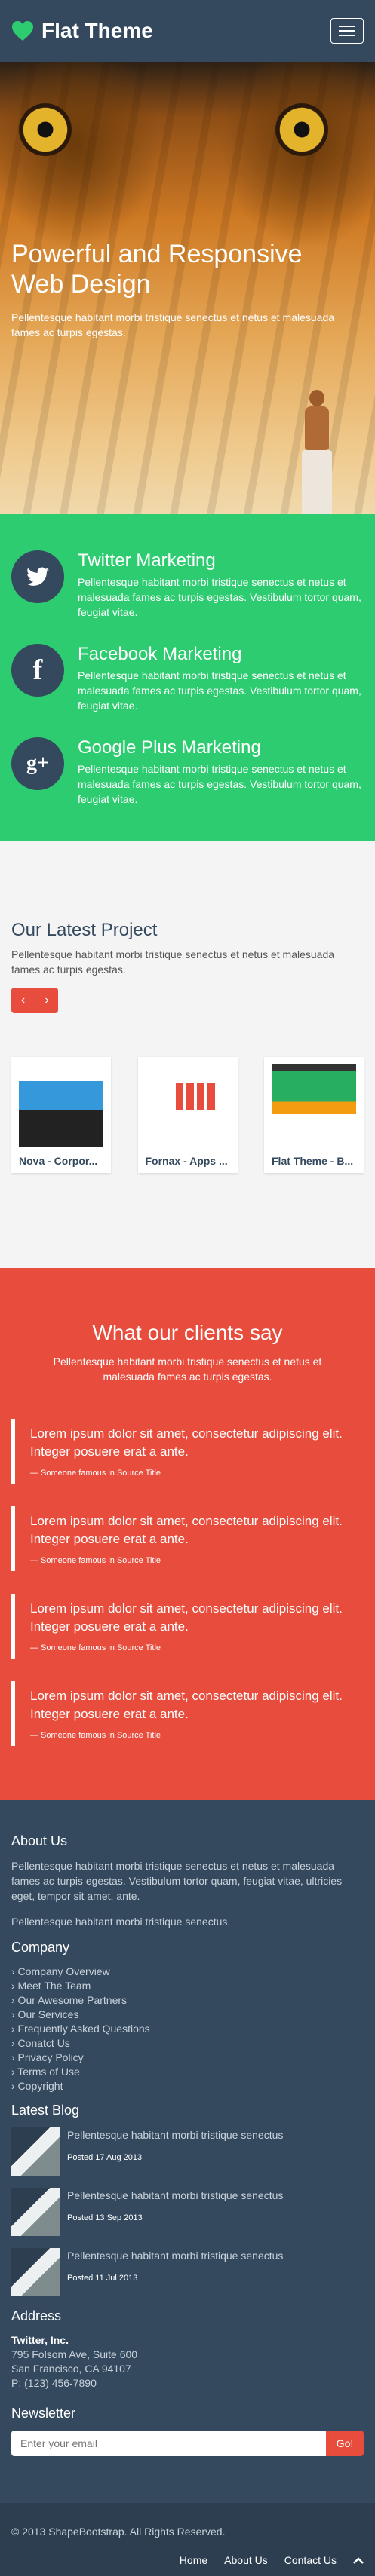 The image size is (375, 2576). Describe the element at coordinates (187, 2058) in the screenshot. I see `company-link: › Privacy Policy` at that location.